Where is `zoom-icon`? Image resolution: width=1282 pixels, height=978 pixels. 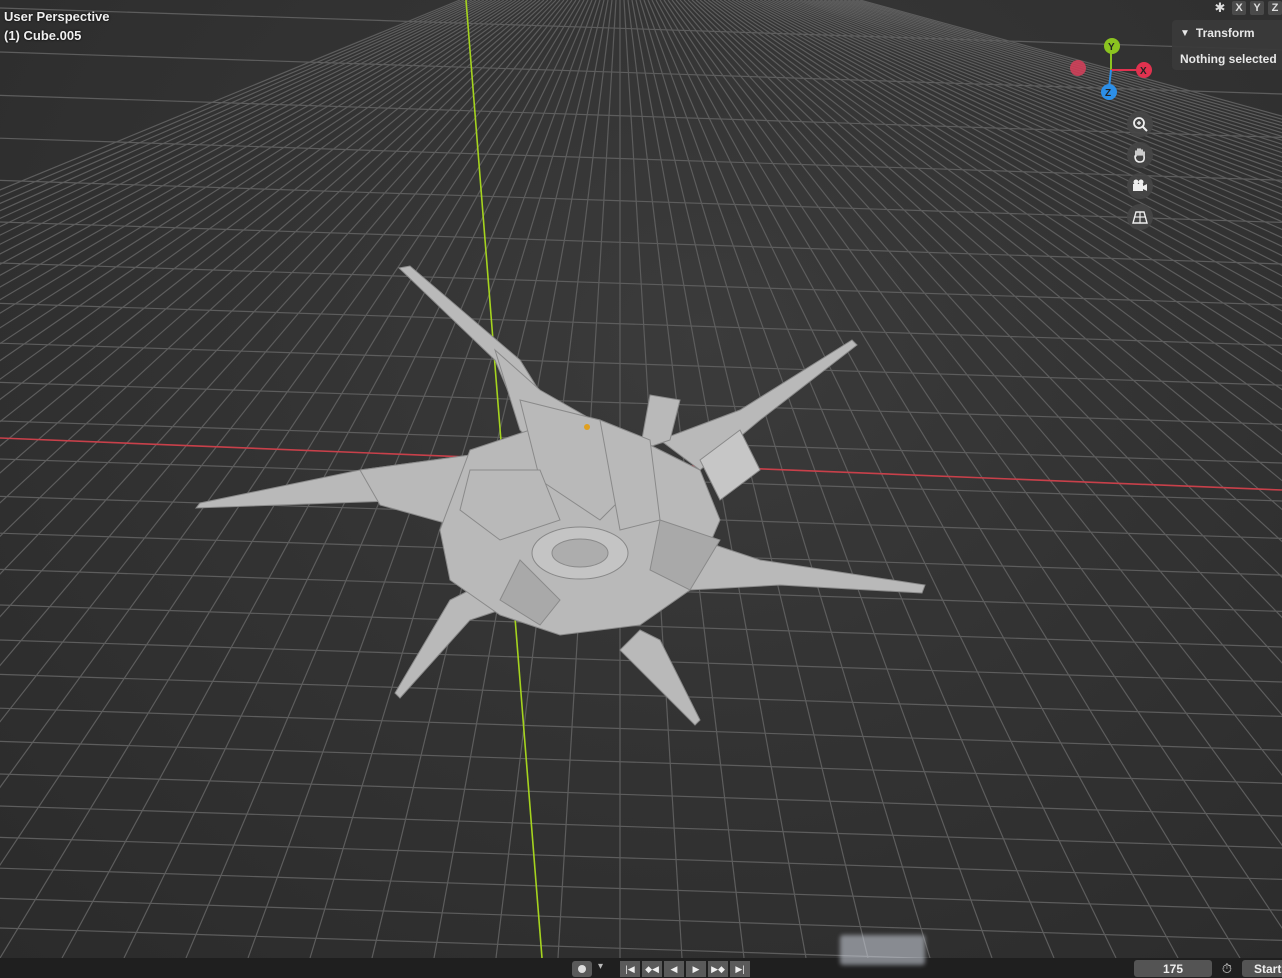
zoom-icon is located at coordinates (1140, 124).